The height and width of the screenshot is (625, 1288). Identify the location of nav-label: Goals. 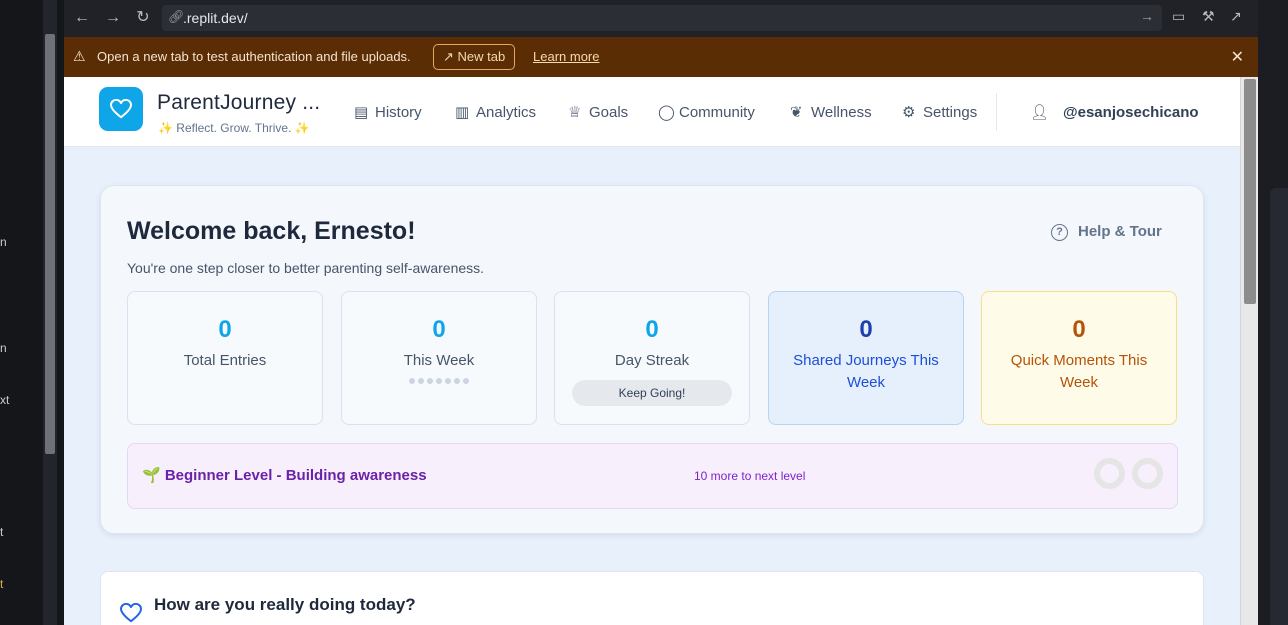
(609, 112).